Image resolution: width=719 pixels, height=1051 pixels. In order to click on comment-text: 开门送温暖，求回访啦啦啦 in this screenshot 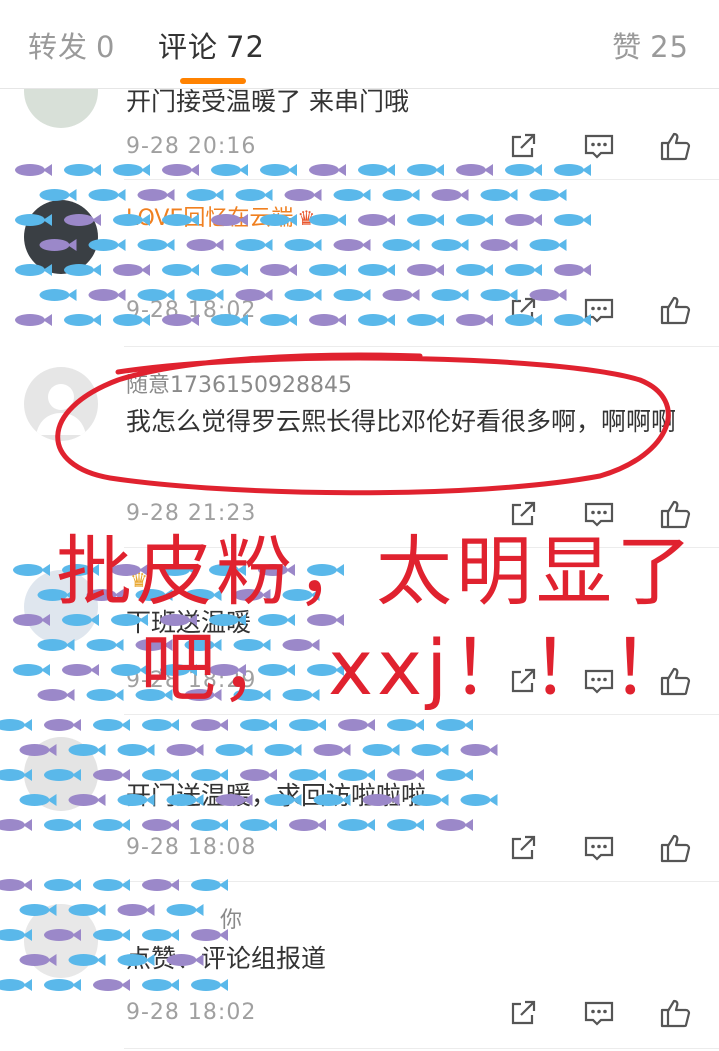, I will do `click(276, 795)`.